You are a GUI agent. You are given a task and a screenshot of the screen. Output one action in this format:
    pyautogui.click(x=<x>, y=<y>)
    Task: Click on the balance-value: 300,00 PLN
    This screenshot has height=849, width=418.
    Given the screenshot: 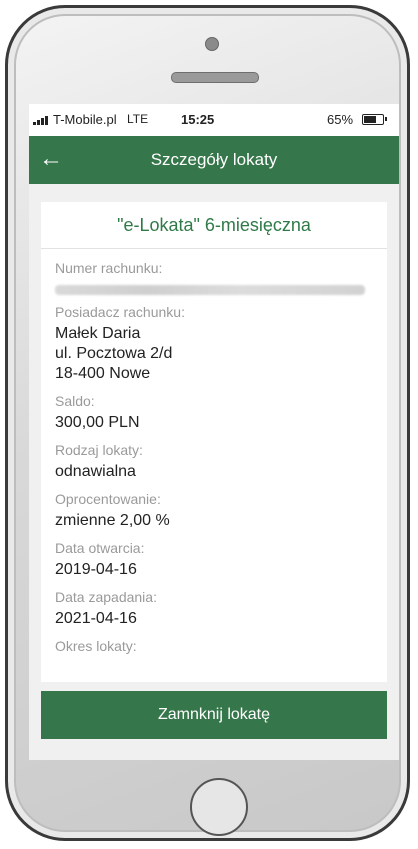 What is the action you would take?
    pyautogui.click(x=97, y=422)
    